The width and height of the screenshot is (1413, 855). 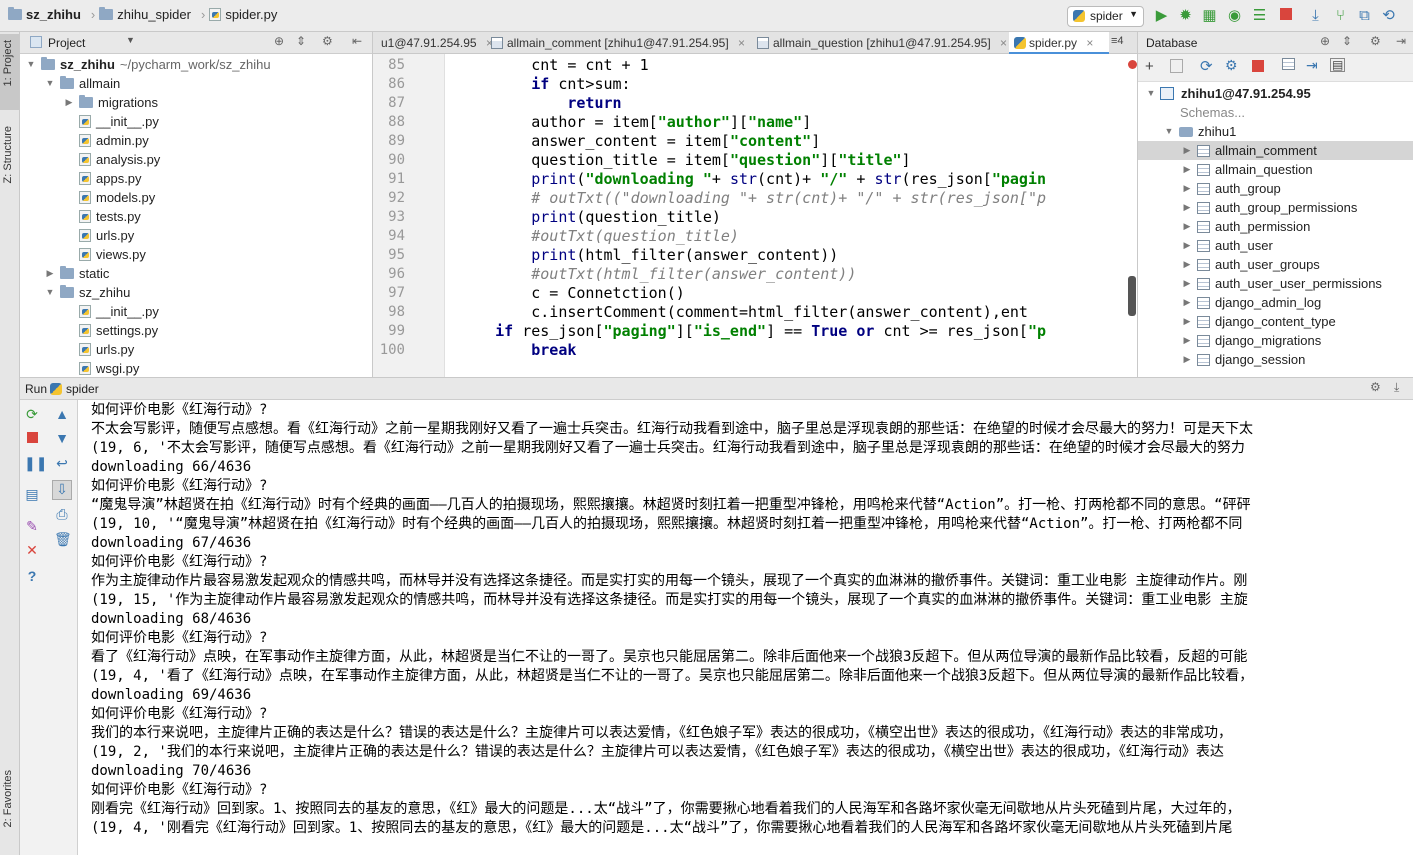 I want to click on code-line: break, so click(x=517, y=350).